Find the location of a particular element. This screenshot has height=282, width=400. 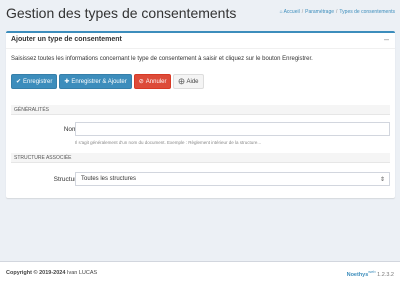

save-and-add-button: ✚ Enregistrer & Ajouter is located at coordinates (95, 81).